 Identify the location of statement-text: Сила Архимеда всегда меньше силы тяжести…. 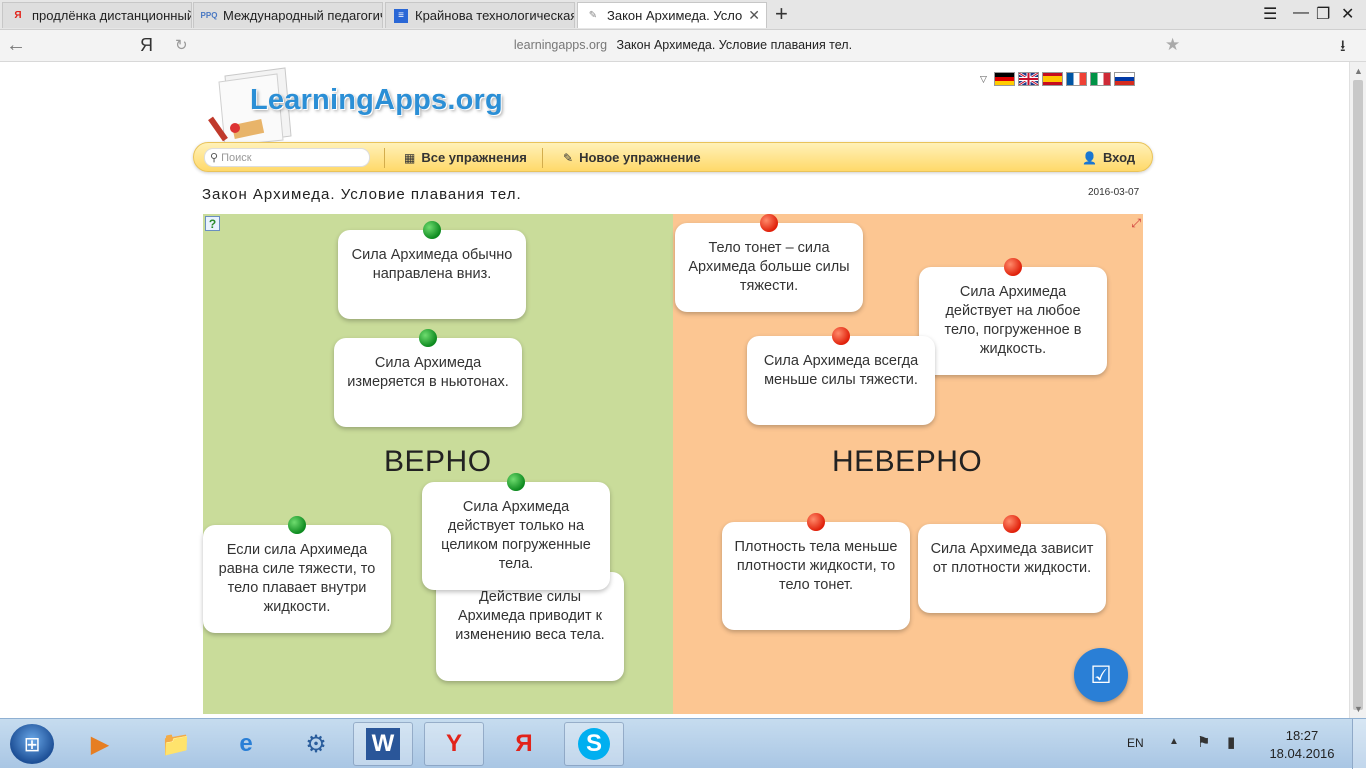
(841, 370).